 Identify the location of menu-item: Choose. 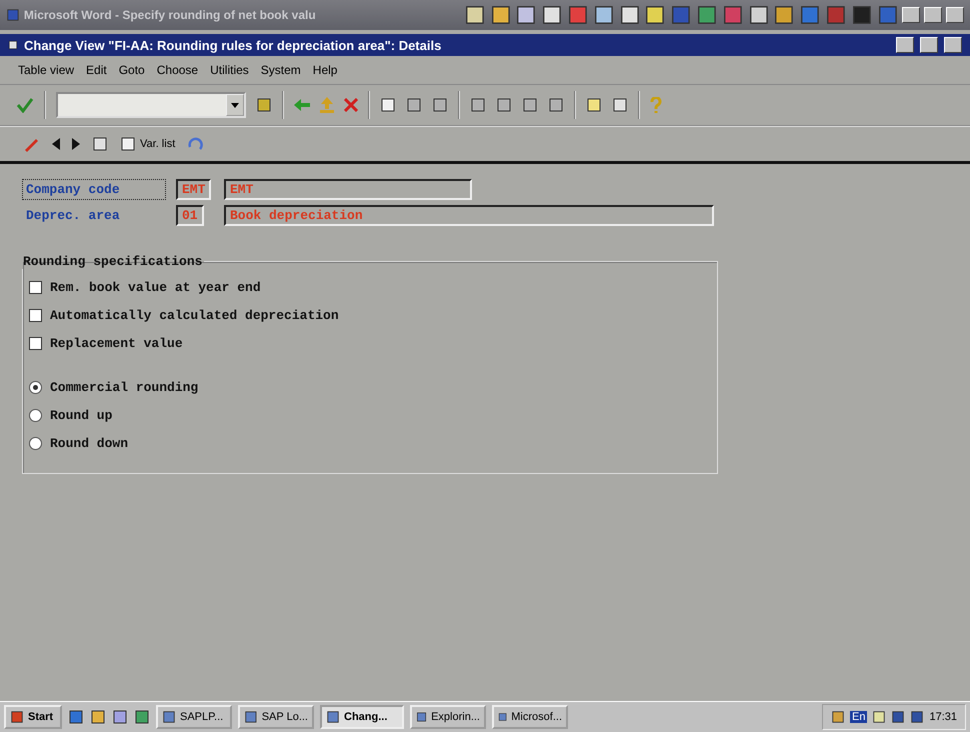
(177, 70).